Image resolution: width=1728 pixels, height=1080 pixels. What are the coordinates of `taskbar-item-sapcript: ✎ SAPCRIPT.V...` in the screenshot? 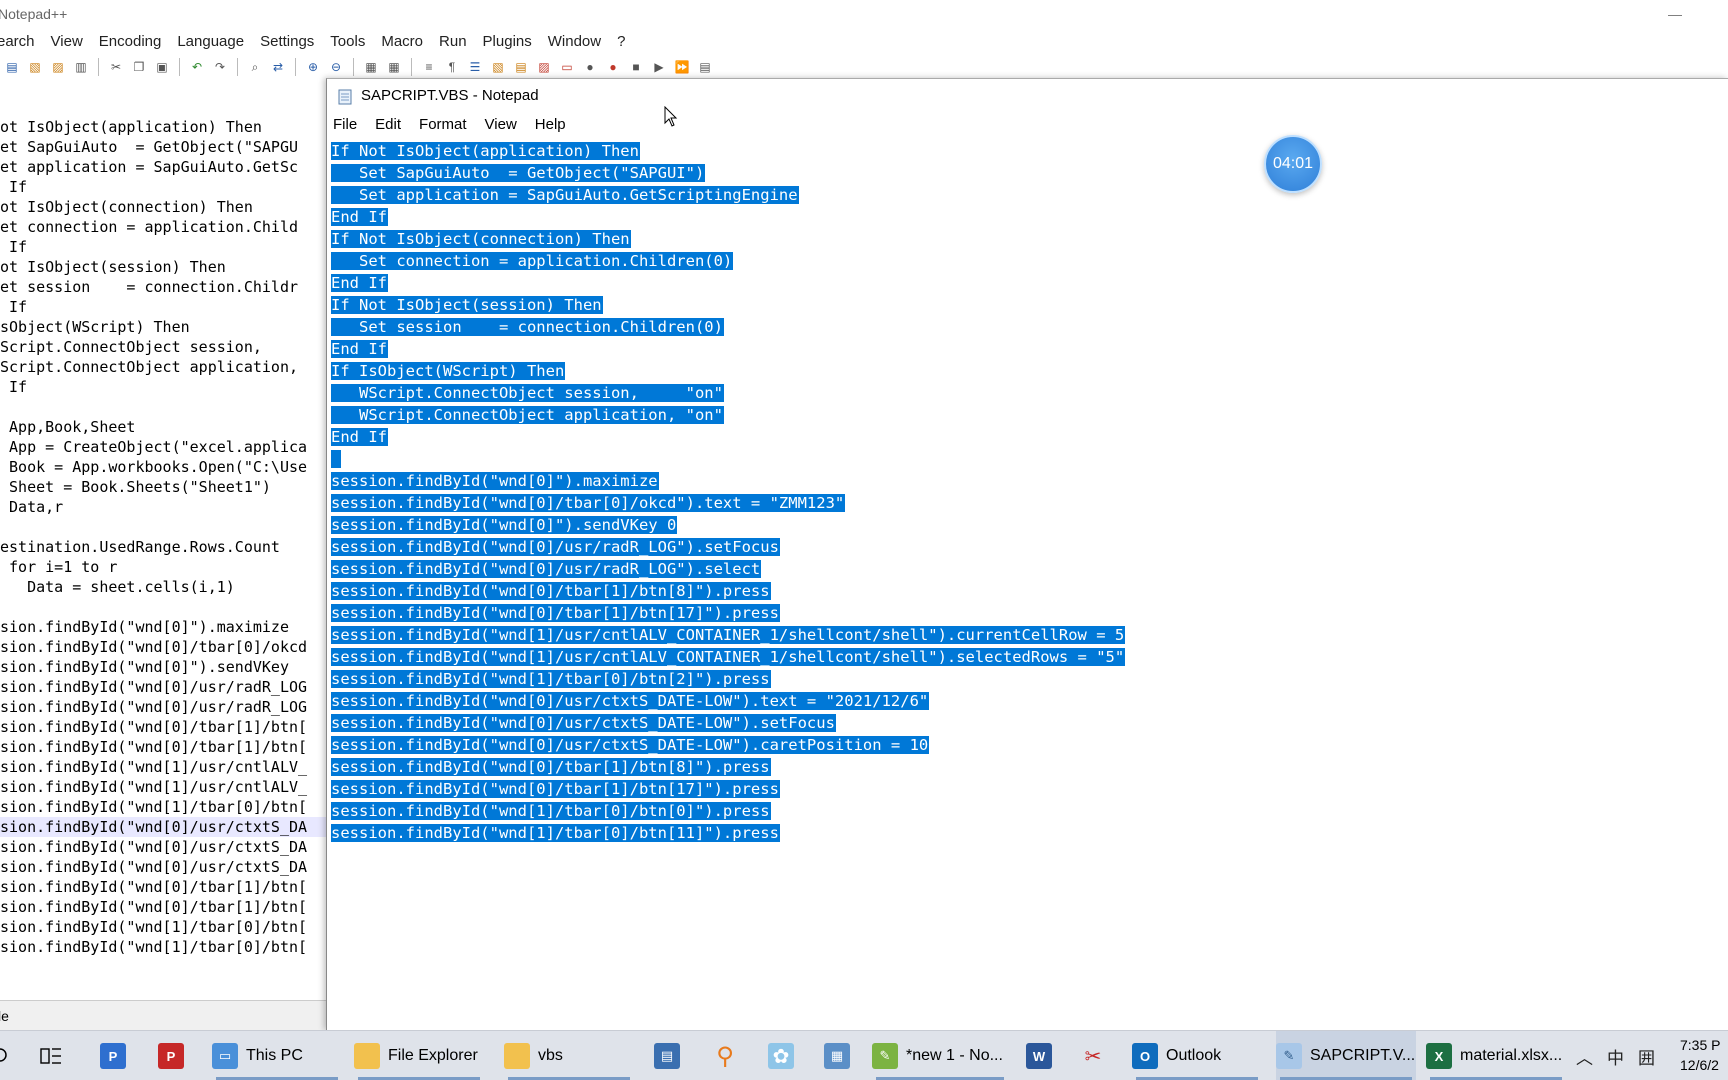 It's located at (1346, 1055).